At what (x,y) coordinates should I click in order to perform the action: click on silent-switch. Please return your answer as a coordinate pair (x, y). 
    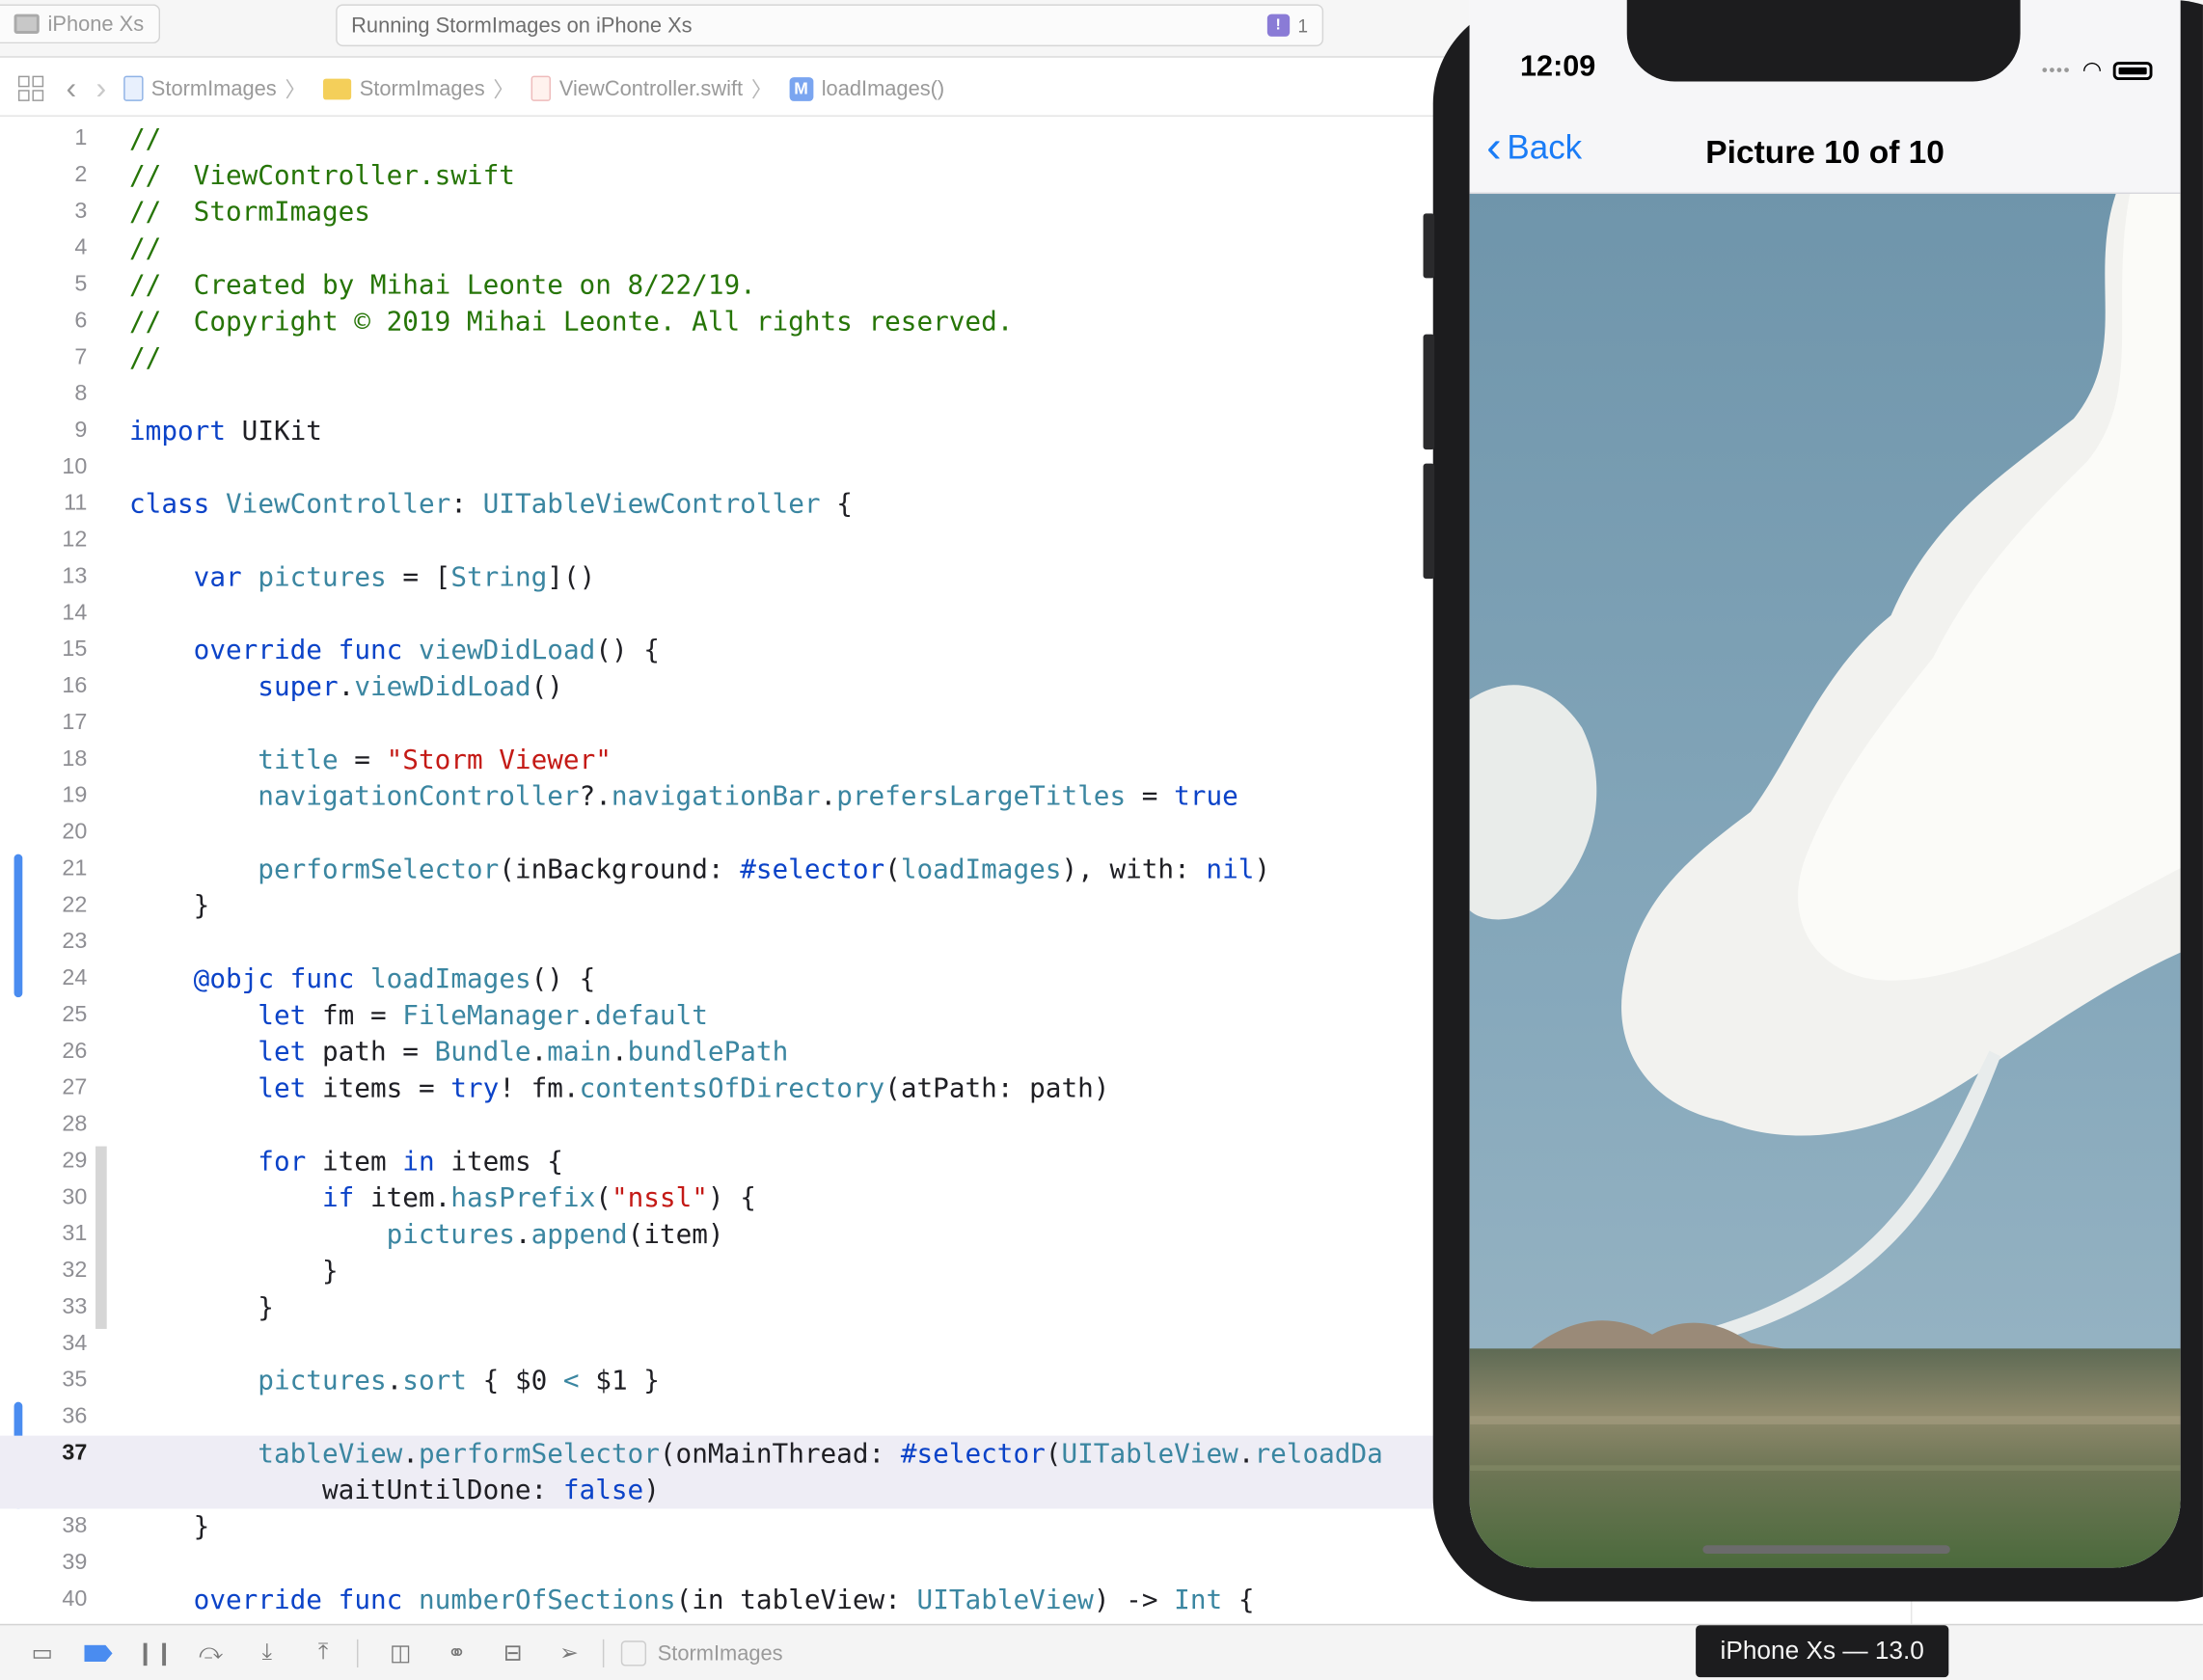
    Looking at the image, I should click on (1429, 246).